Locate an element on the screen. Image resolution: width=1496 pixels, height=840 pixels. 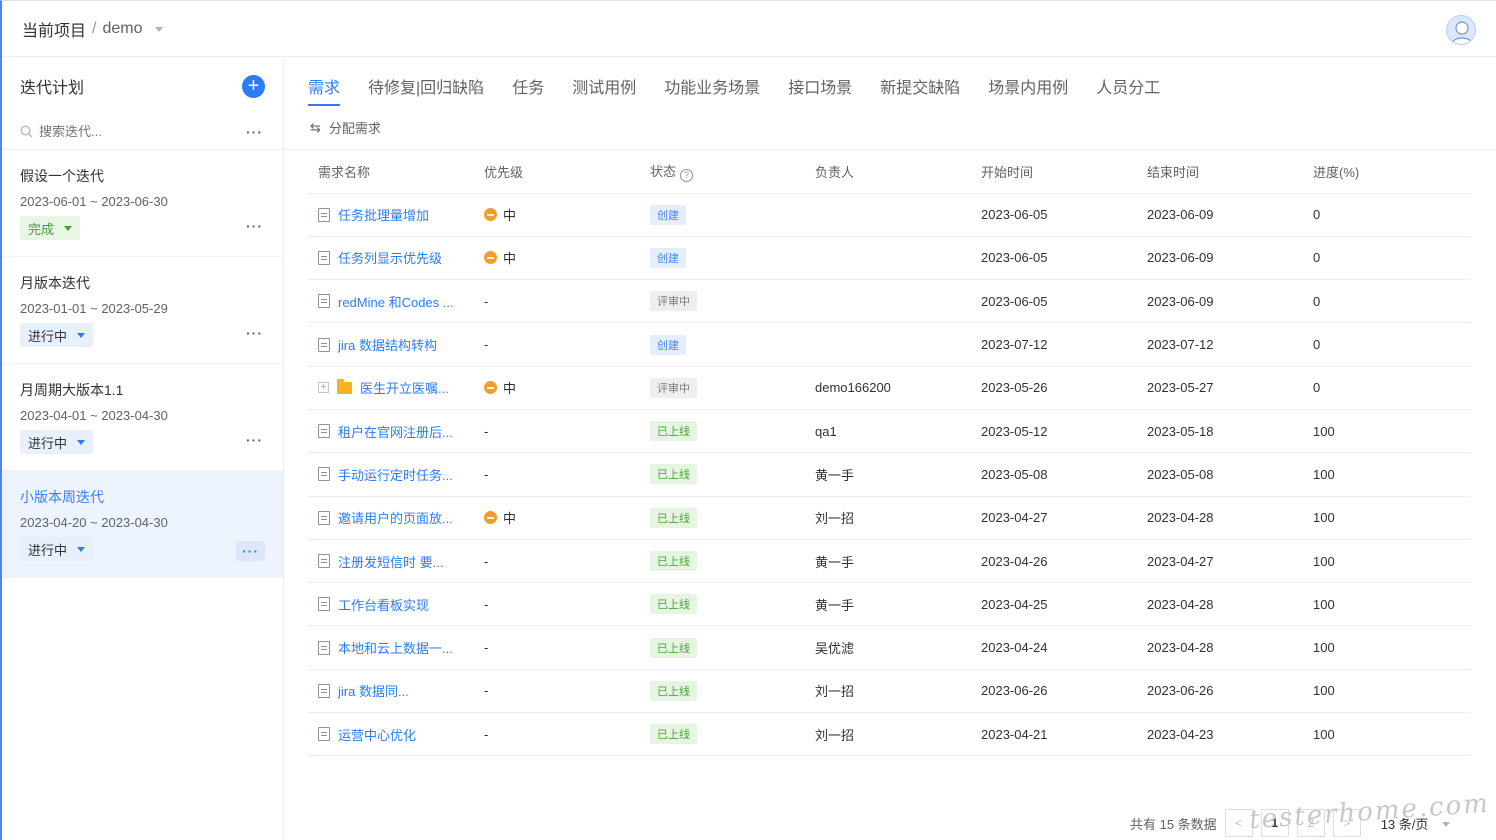
iteration-item-selected: 小版本周迭代 2023-04-20 ~ 2023-04-30 进行中 ··· is located at coordinates (142, 524).